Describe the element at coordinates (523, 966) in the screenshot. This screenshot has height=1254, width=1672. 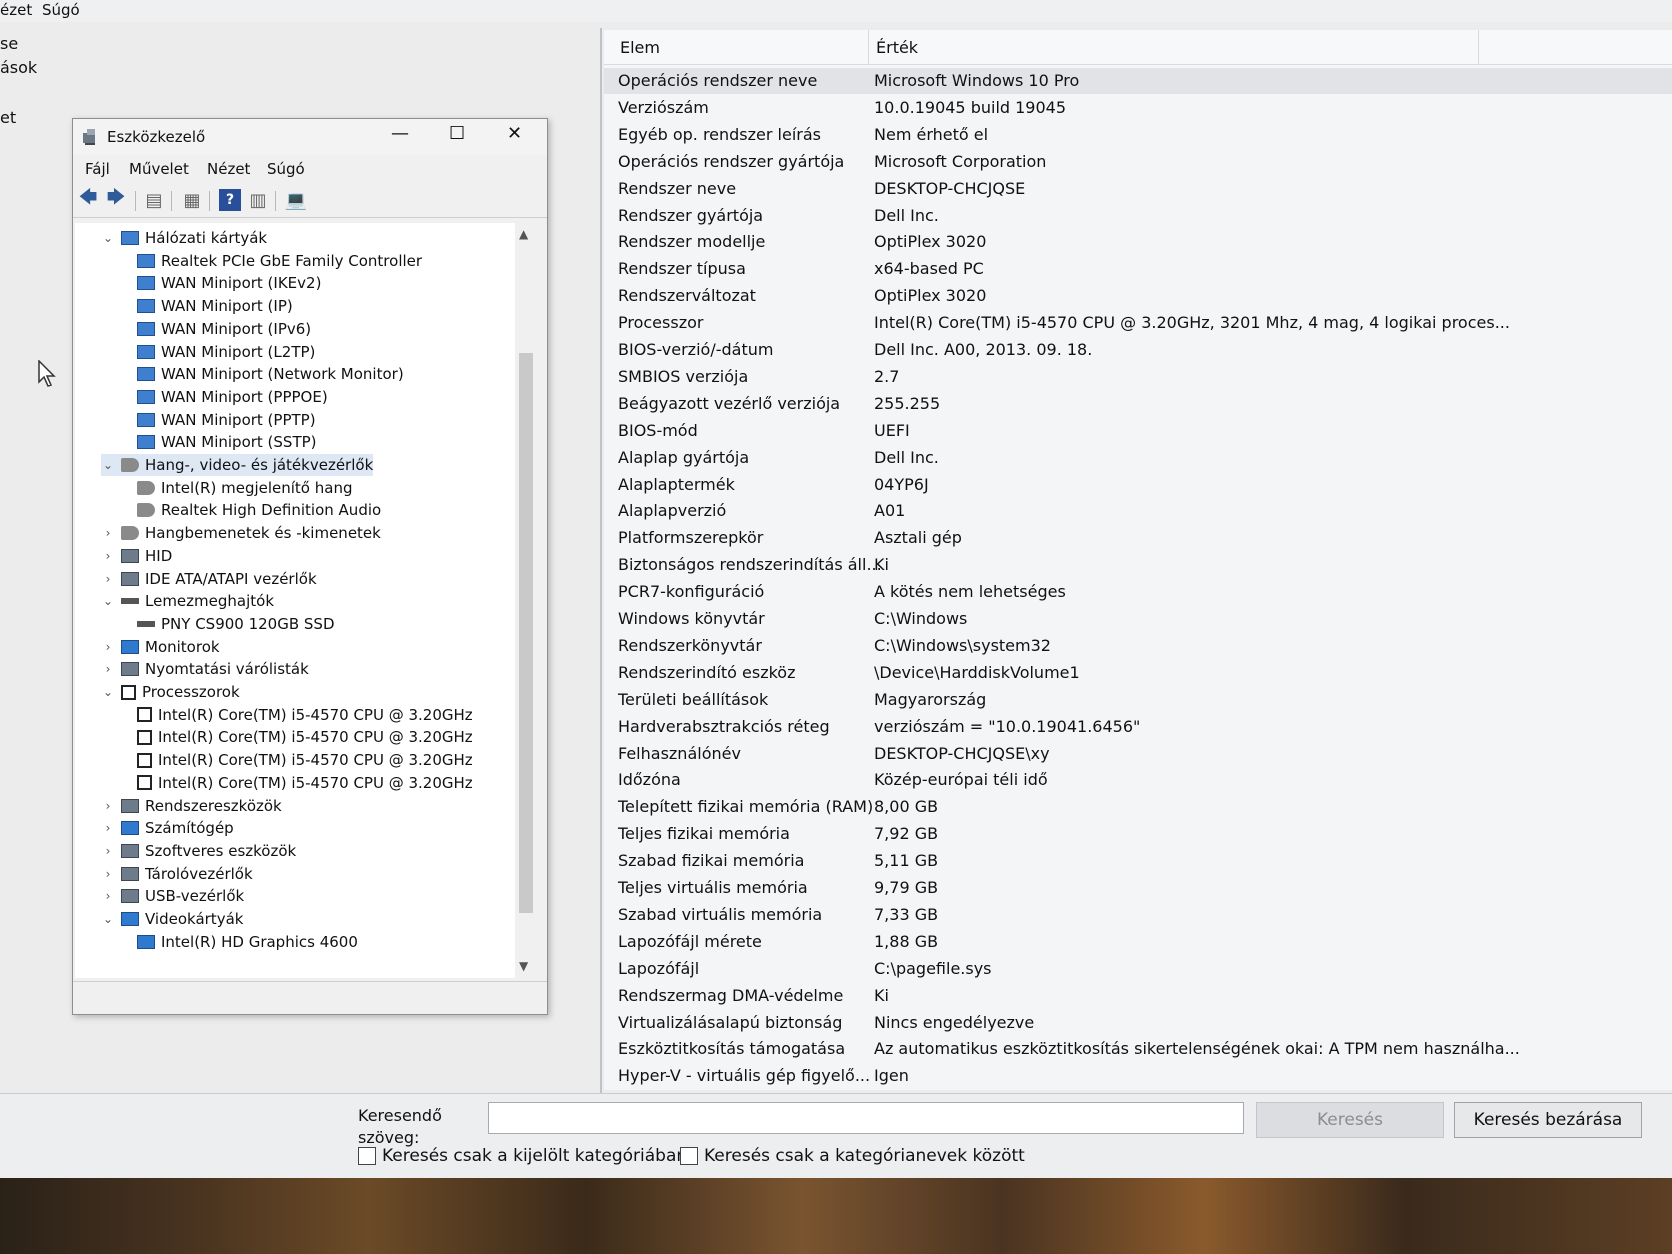
I see `scroll-down-icon: ▼` at that location.